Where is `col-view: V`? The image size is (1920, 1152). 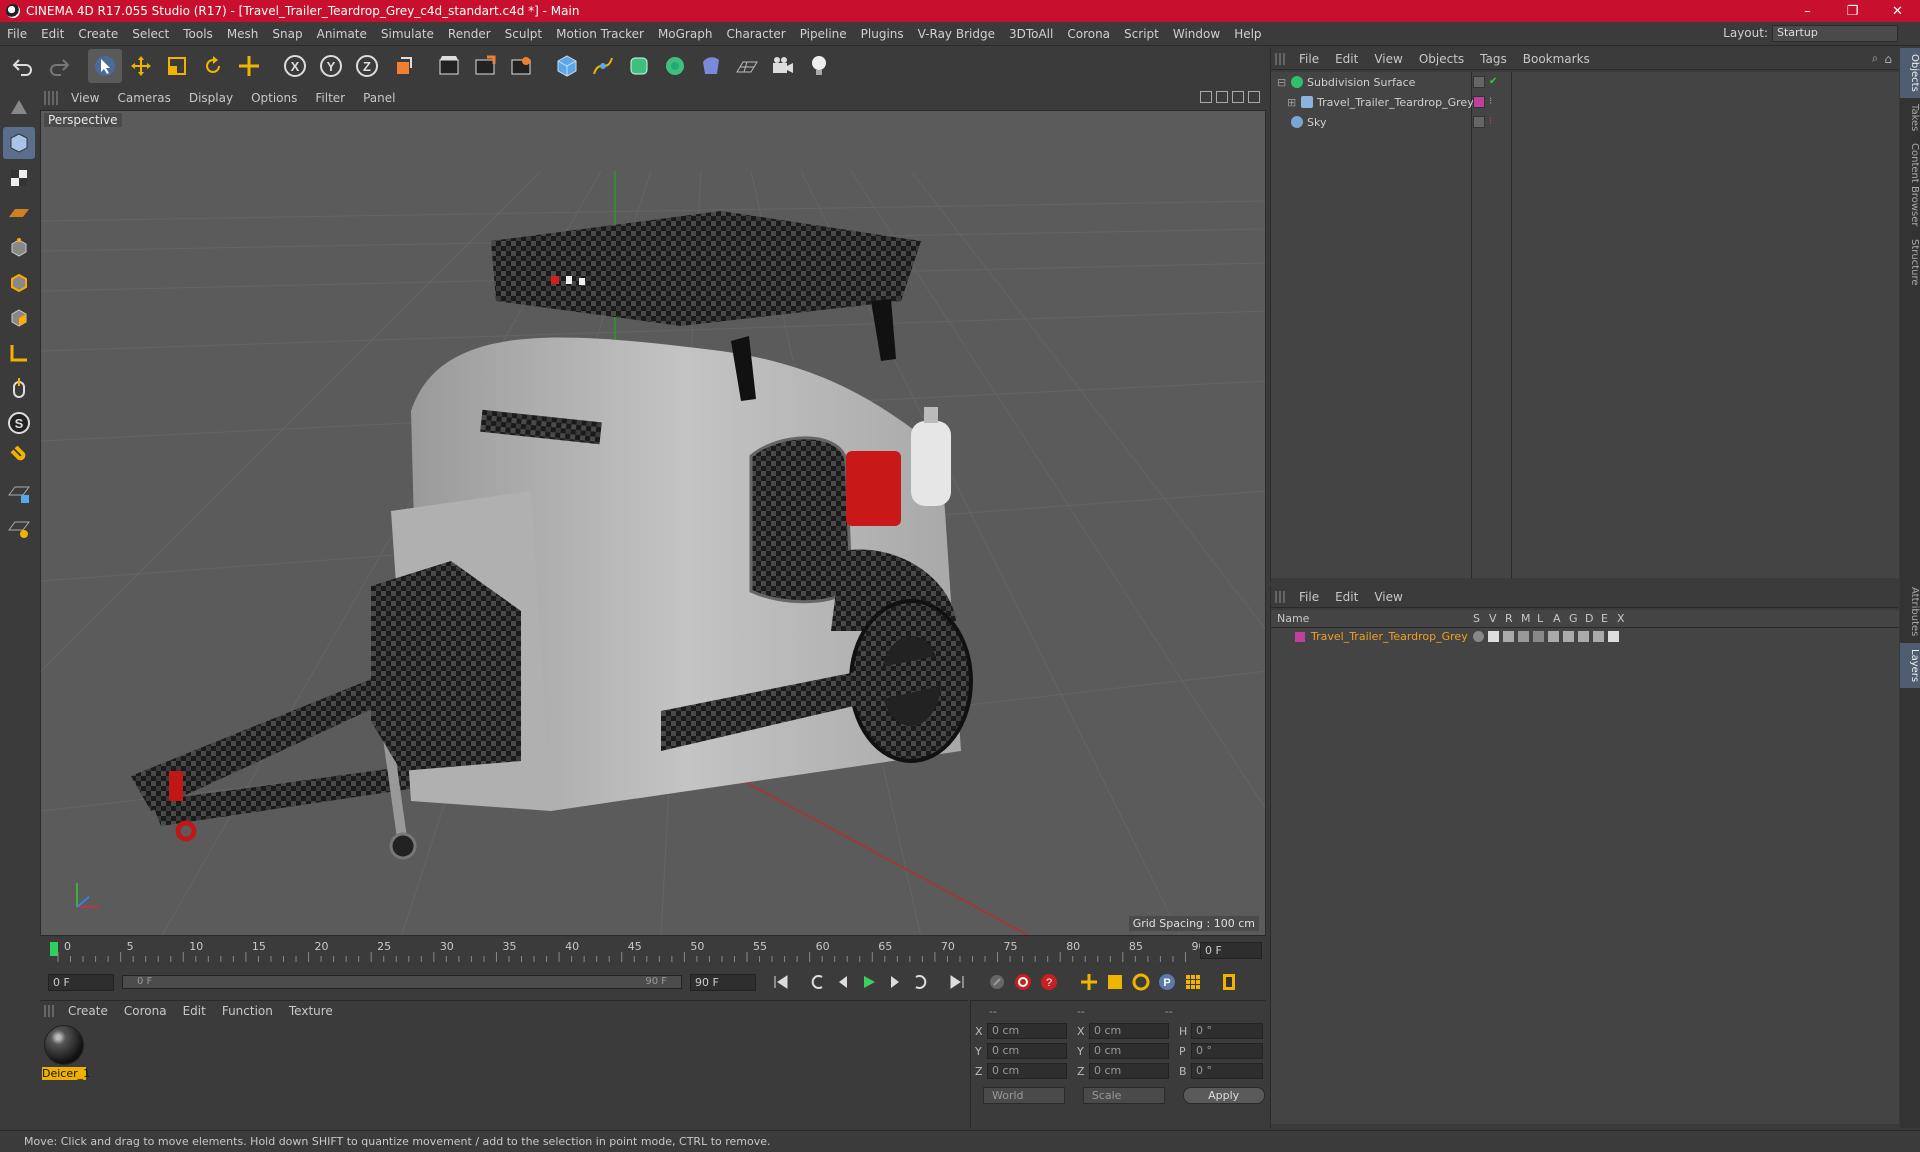
col-view: V is located at coordinates (1493, 618).